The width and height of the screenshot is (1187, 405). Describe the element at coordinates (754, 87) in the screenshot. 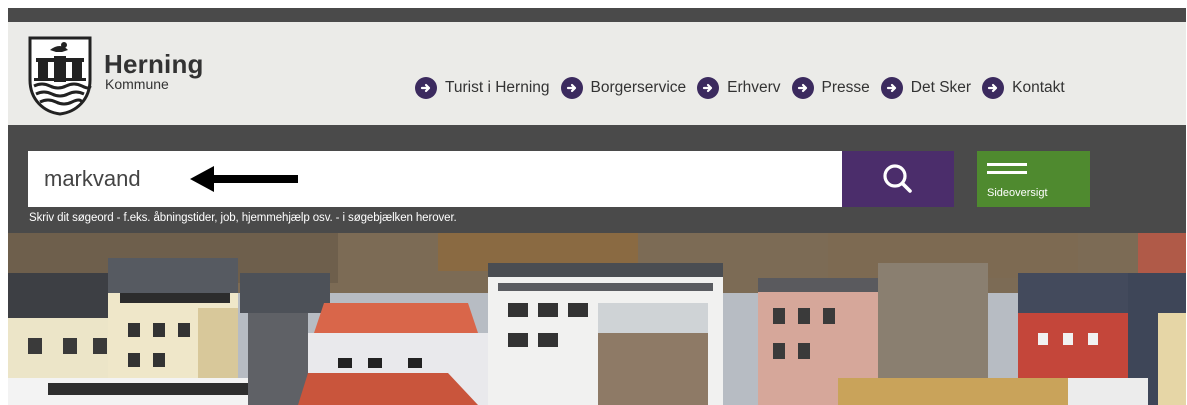

I see `nav-item-label: Erhverv` at that location.